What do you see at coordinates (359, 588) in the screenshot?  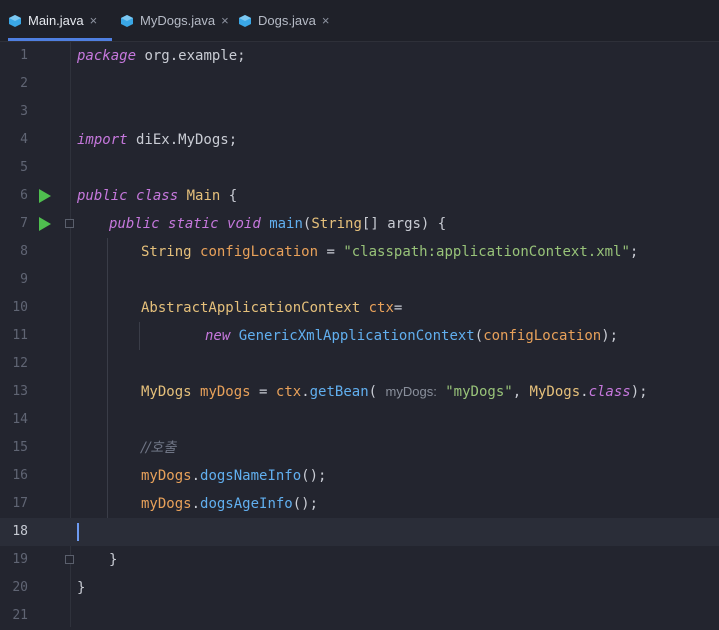 I see `code-line: 20 }` at bounding box center [359, 588].